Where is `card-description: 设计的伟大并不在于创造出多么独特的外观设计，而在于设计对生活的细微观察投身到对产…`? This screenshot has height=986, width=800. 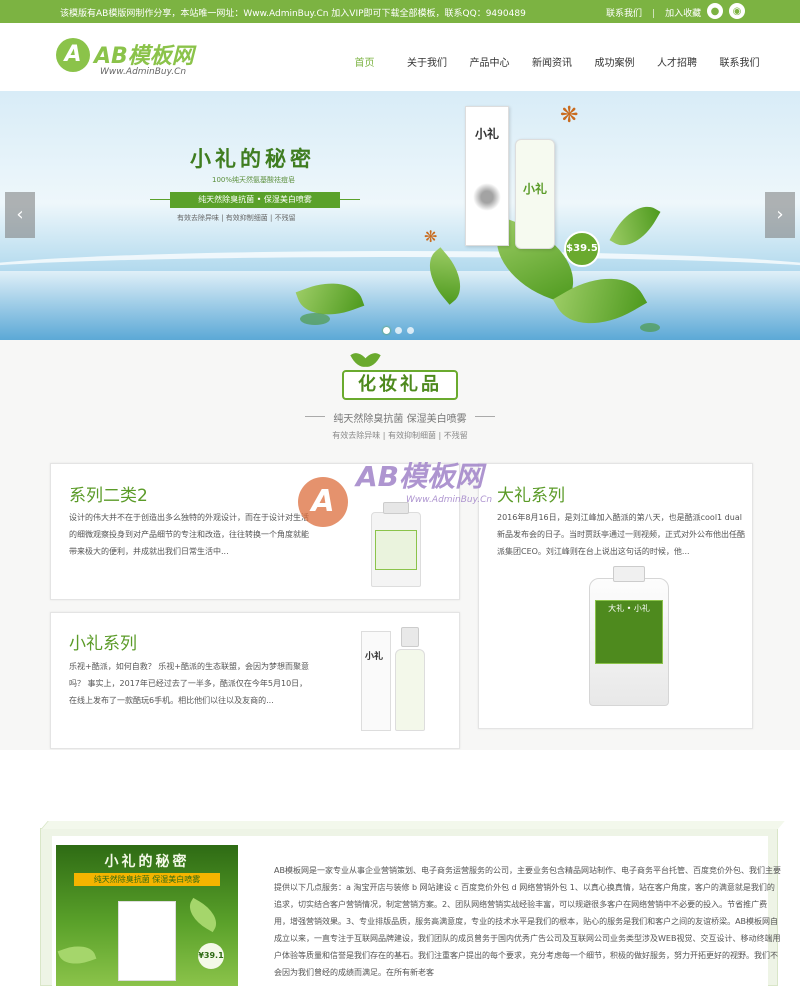
card-description: 设计的伟大并不在于创造出多么独特的外观设计，而在于设计对生活的细微观察投身到对产… is located at coordinates (189, 534).